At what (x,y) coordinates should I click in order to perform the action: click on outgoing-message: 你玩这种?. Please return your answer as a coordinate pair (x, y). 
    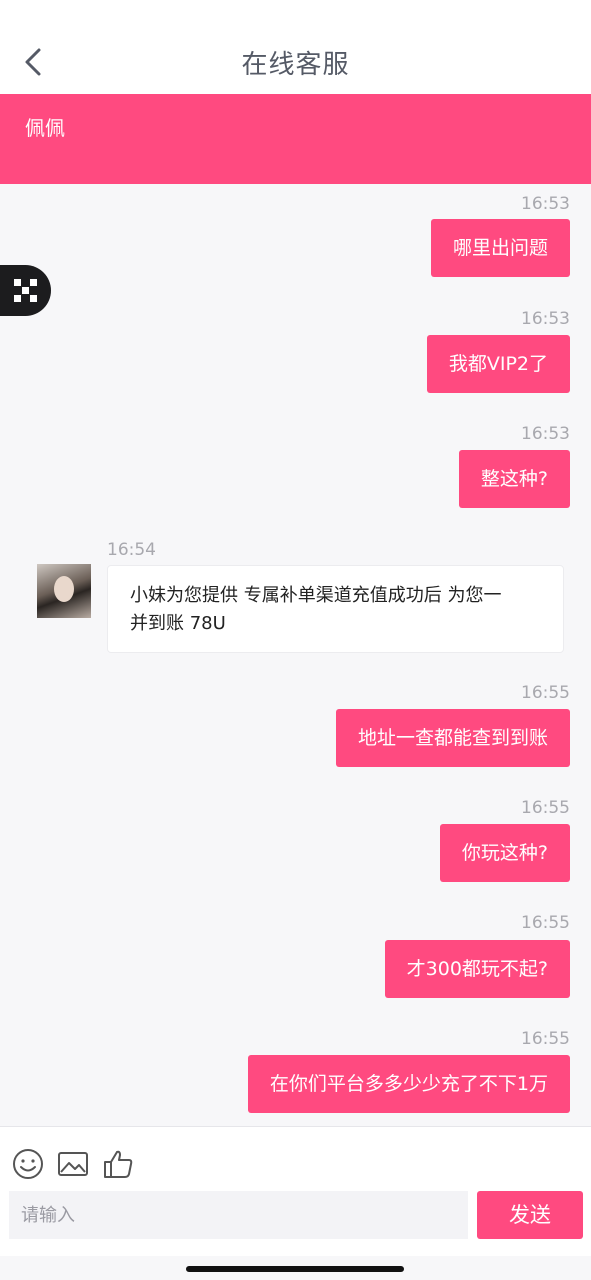
    Looking at the image, I should click on (504, 853).